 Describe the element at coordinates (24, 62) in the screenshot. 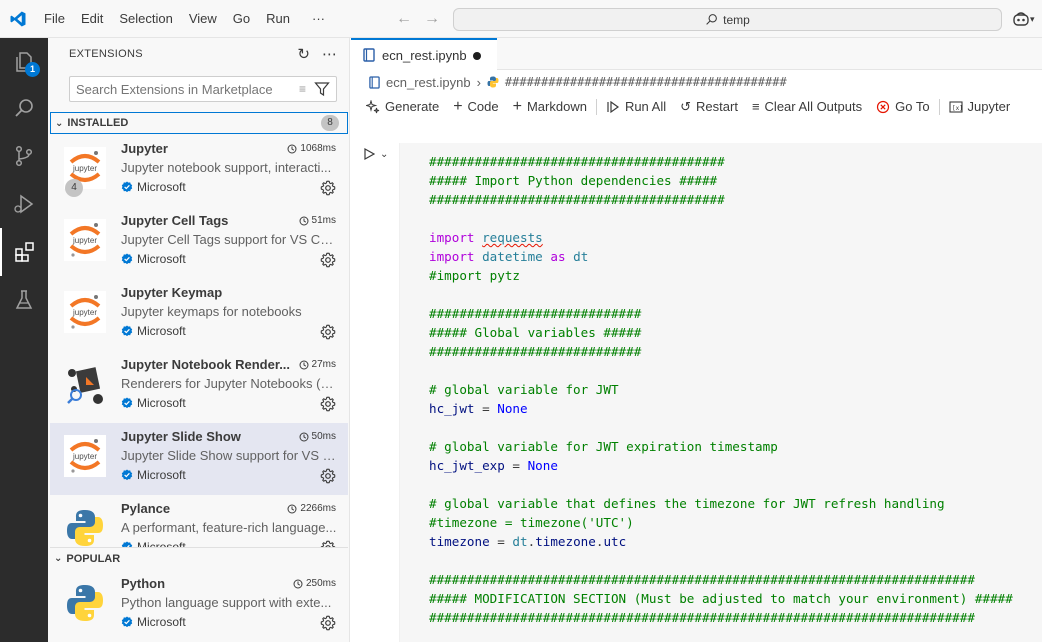

I see `explorer-icon: 1` at that location.